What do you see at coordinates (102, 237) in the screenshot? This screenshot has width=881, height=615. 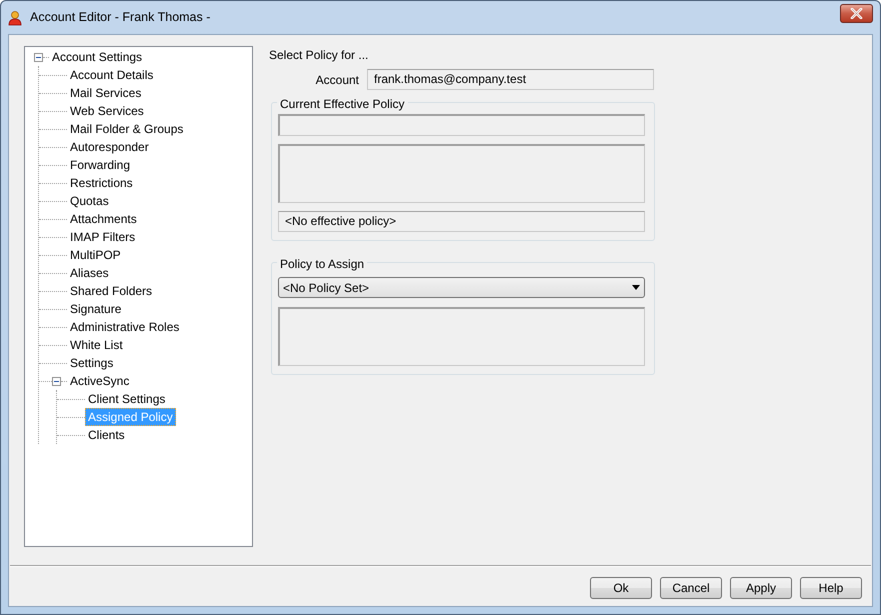 I see `tree-item: IMAP Filters` at bounding box center [102, 237].